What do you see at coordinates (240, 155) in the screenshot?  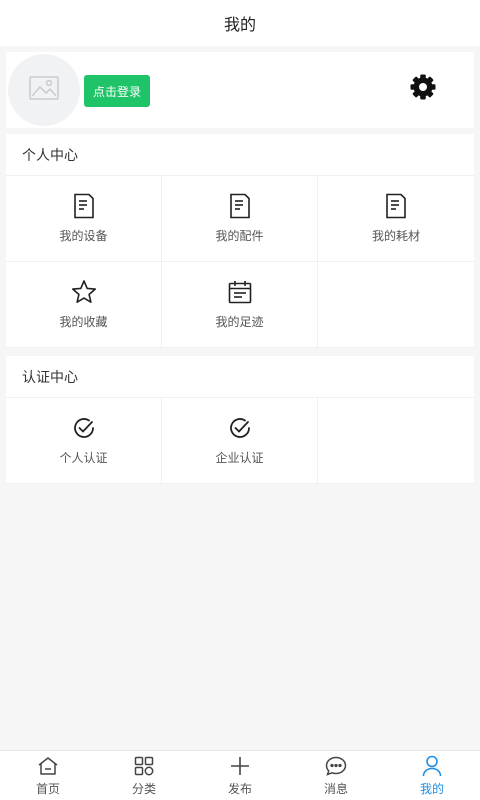 I see `section-title: 个人中心` at bounding box center [240, 155].